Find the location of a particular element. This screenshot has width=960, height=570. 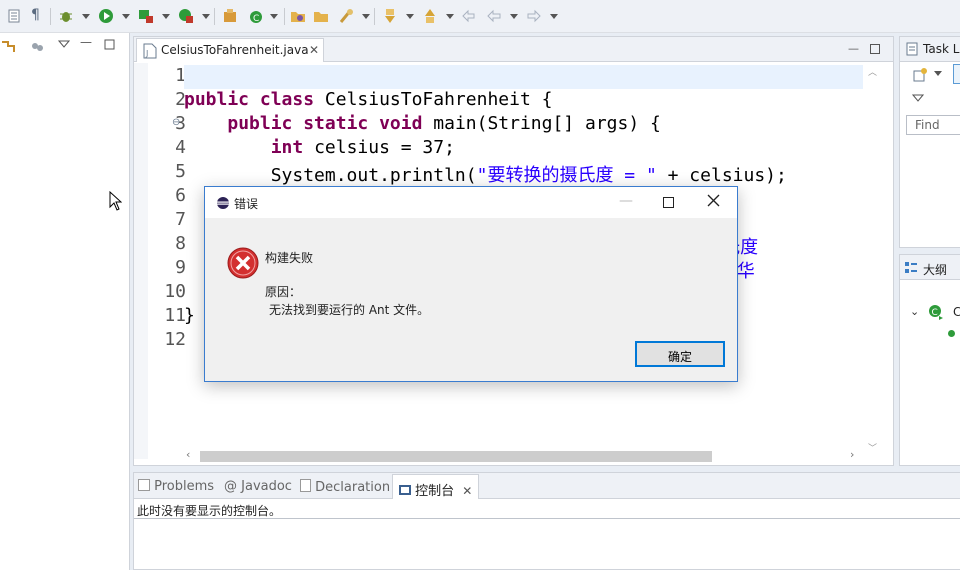

line-number: 10 is located at coordinates (175, 291).